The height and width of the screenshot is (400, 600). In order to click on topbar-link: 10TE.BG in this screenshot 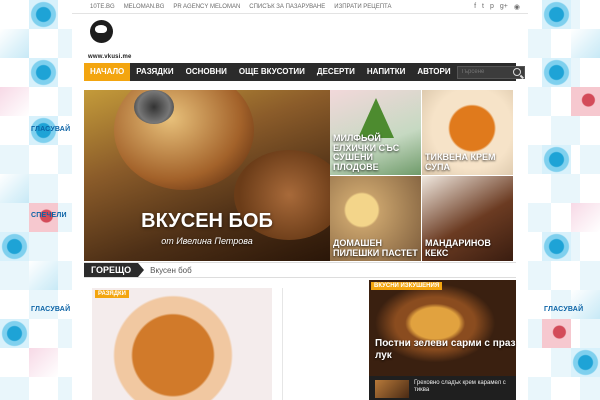, I will do `click(102, 7)`.